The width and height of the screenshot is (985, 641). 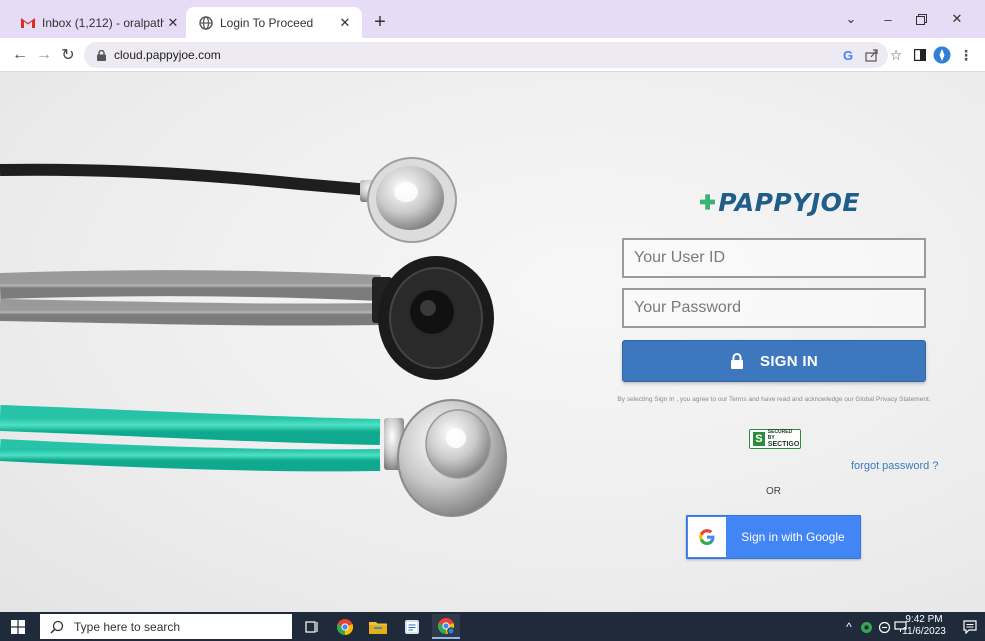 What do you see at coordinates (18, 626) in the screenshot?
I see `windows-start-icon` at bounding box center [18, 626].